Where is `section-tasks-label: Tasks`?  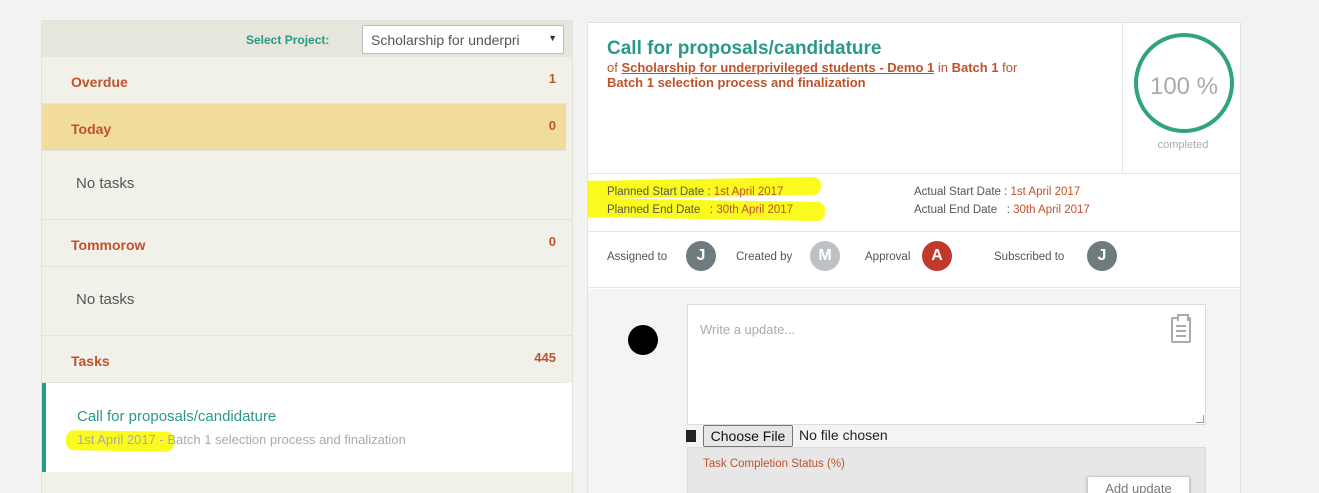 section-tasks-label: Tasks is located at coordinates (90, 361).